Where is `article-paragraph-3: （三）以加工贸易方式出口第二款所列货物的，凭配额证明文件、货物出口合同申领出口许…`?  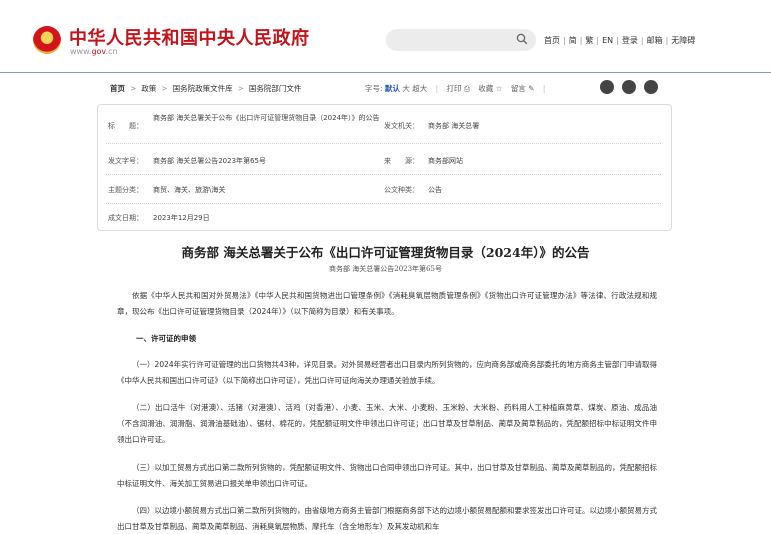 article-paragraph-3: （三）以加工贸易方式出口第二款所列货物的，凭配额证明文件、货物出口合同申领出口许… is located at coordinates (387, 475).